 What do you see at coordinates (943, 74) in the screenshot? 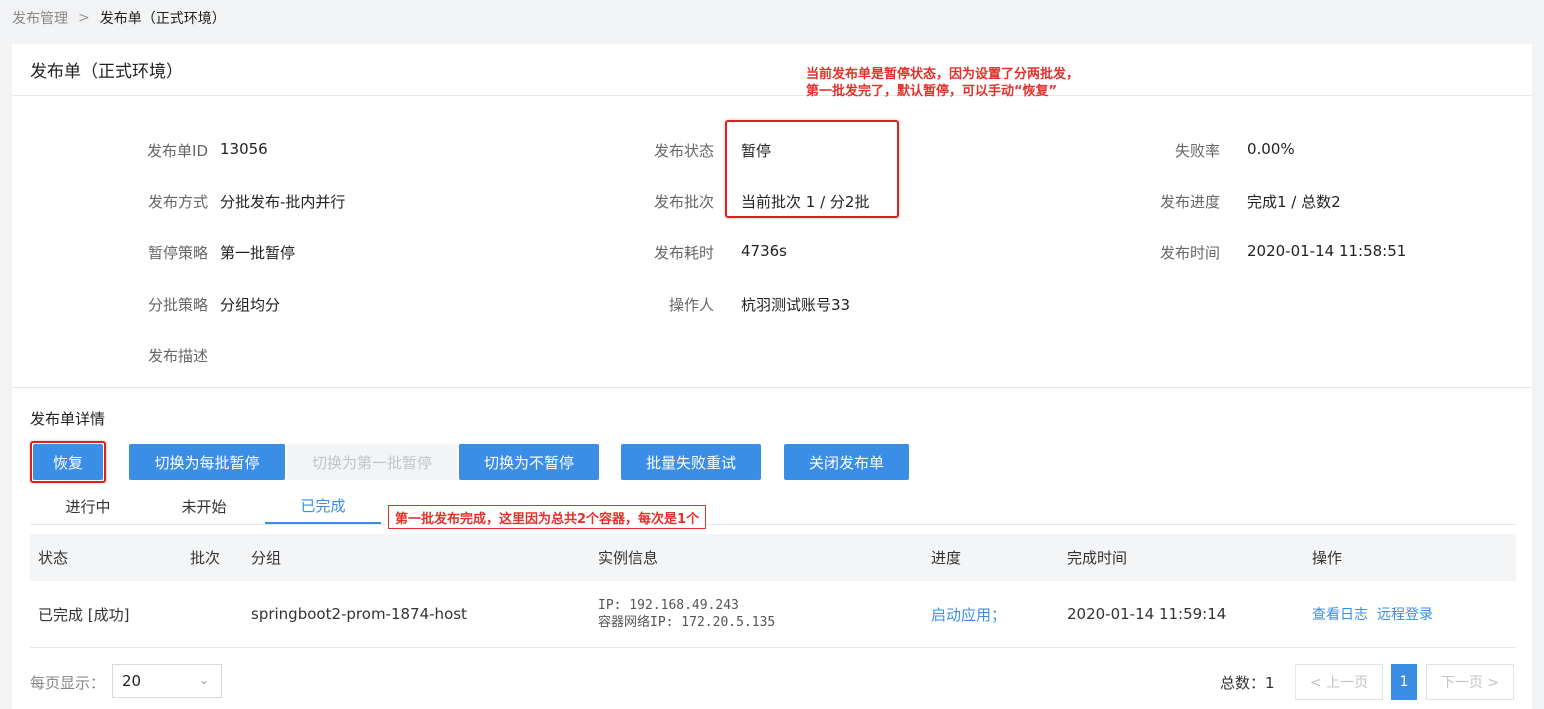
I see `top-annotation-line1: 当前发布单是暂停状态，因为设置了分两批发，` at bounding box center [943, 74].